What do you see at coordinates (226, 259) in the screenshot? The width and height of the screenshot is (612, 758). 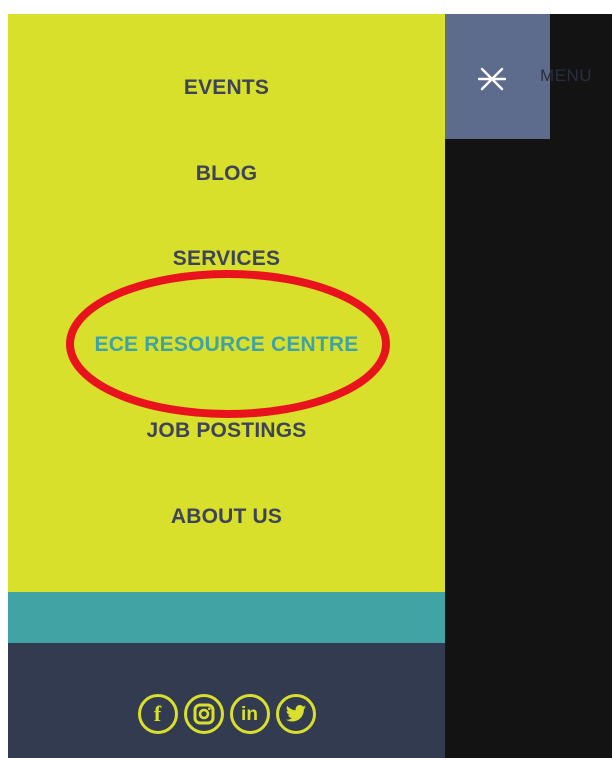 I see `menu-item-services: SERVICES` at bounding box center [226, 259].